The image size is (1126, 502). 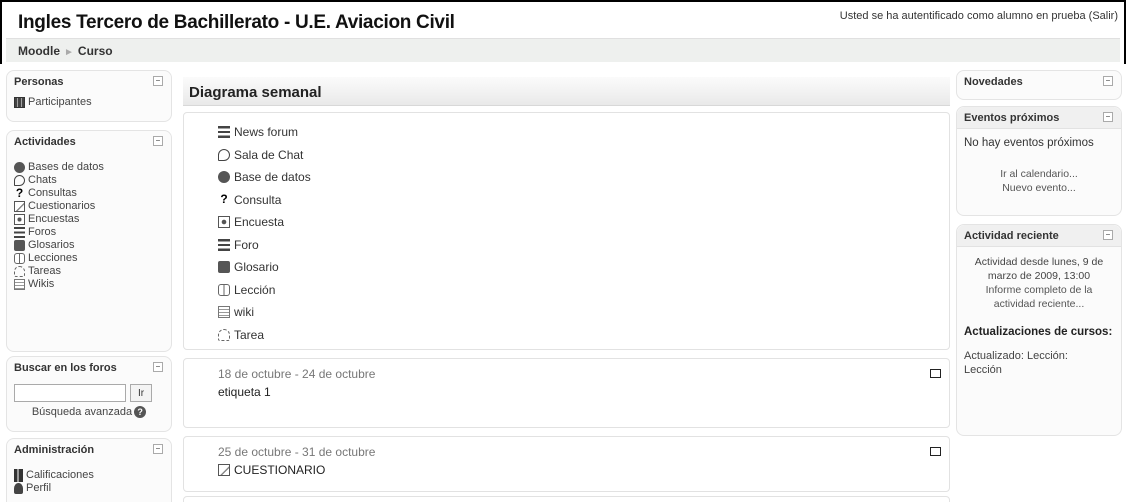 What do you see at coordinates (89, 167) in the screenshot?
I see `activity-link-databases: Bases de datos` at bounding box center [89, 167].